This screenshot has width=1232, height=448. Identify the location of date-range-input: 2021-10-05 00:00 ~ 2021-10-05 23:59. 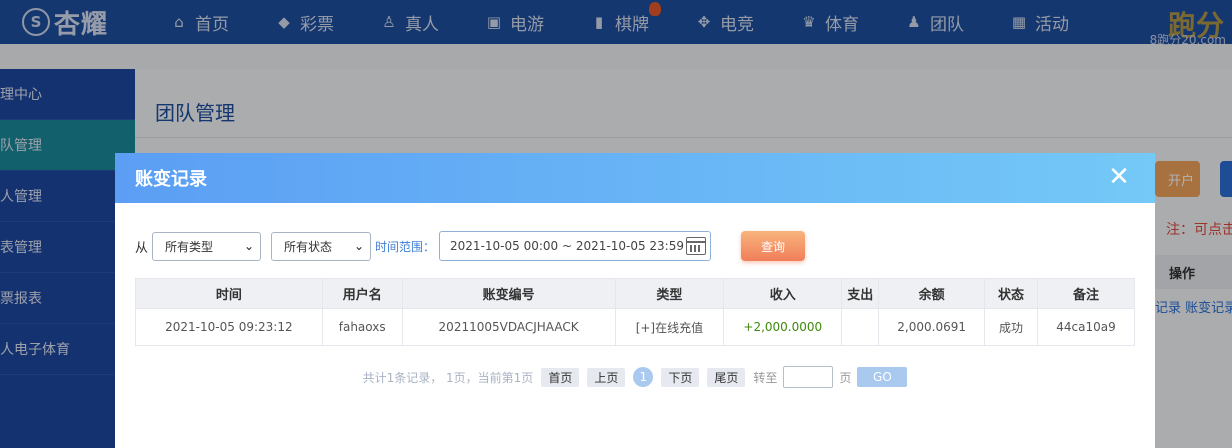
(575, 246).